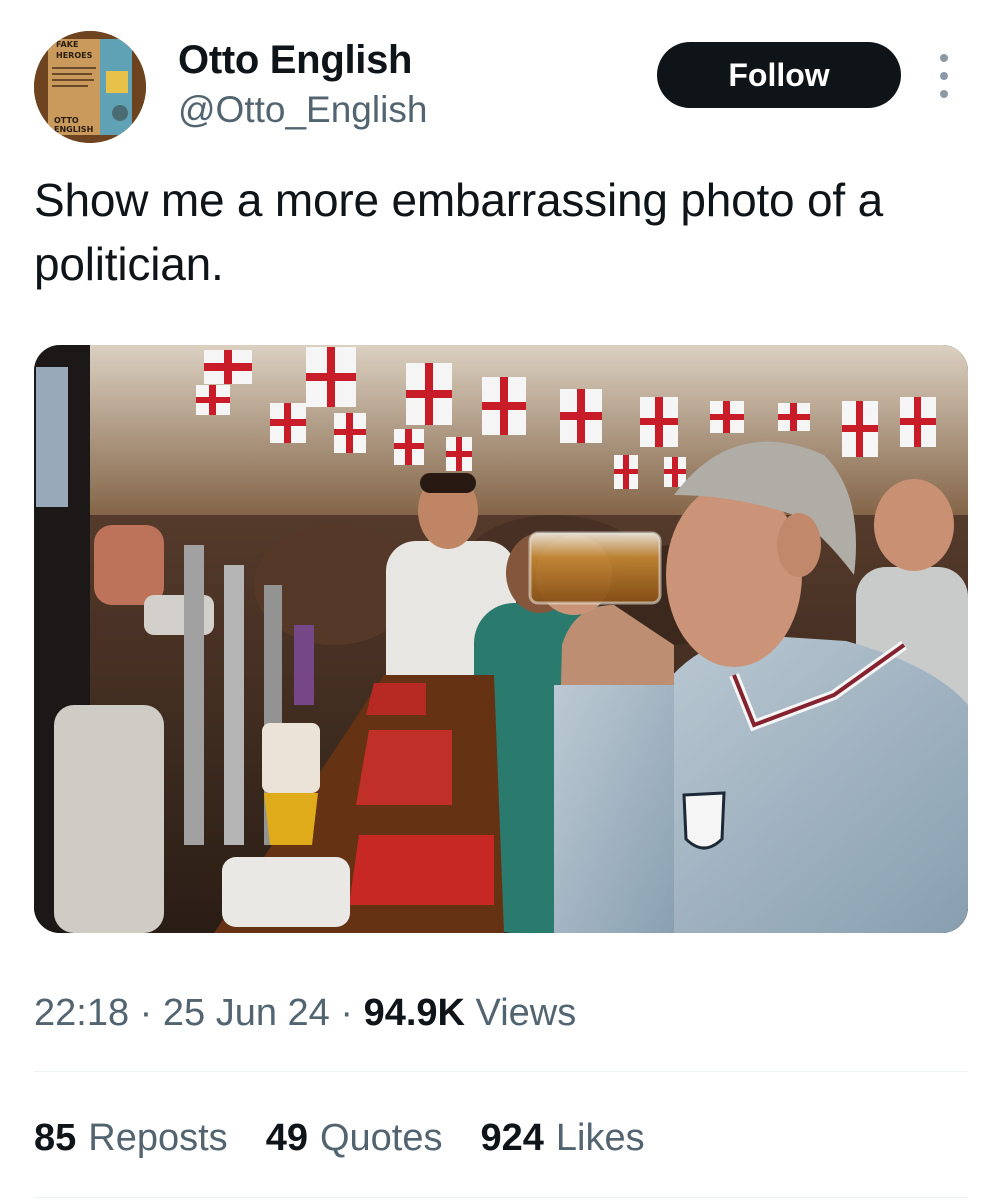  Describe the element at coordinates (81, 1013) in the screenshot. I see `tweet-time: 22:18` at that location.